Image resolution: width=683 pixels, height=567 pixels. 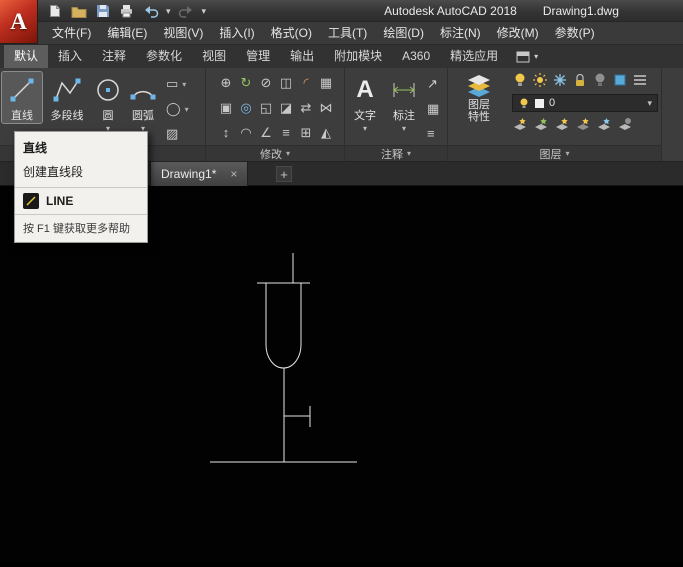 What do you see at coordinates (585, 103) in the screenshot?
I see `layer-select-dropdown: 0 ▾` at bounding box center [585, 103].